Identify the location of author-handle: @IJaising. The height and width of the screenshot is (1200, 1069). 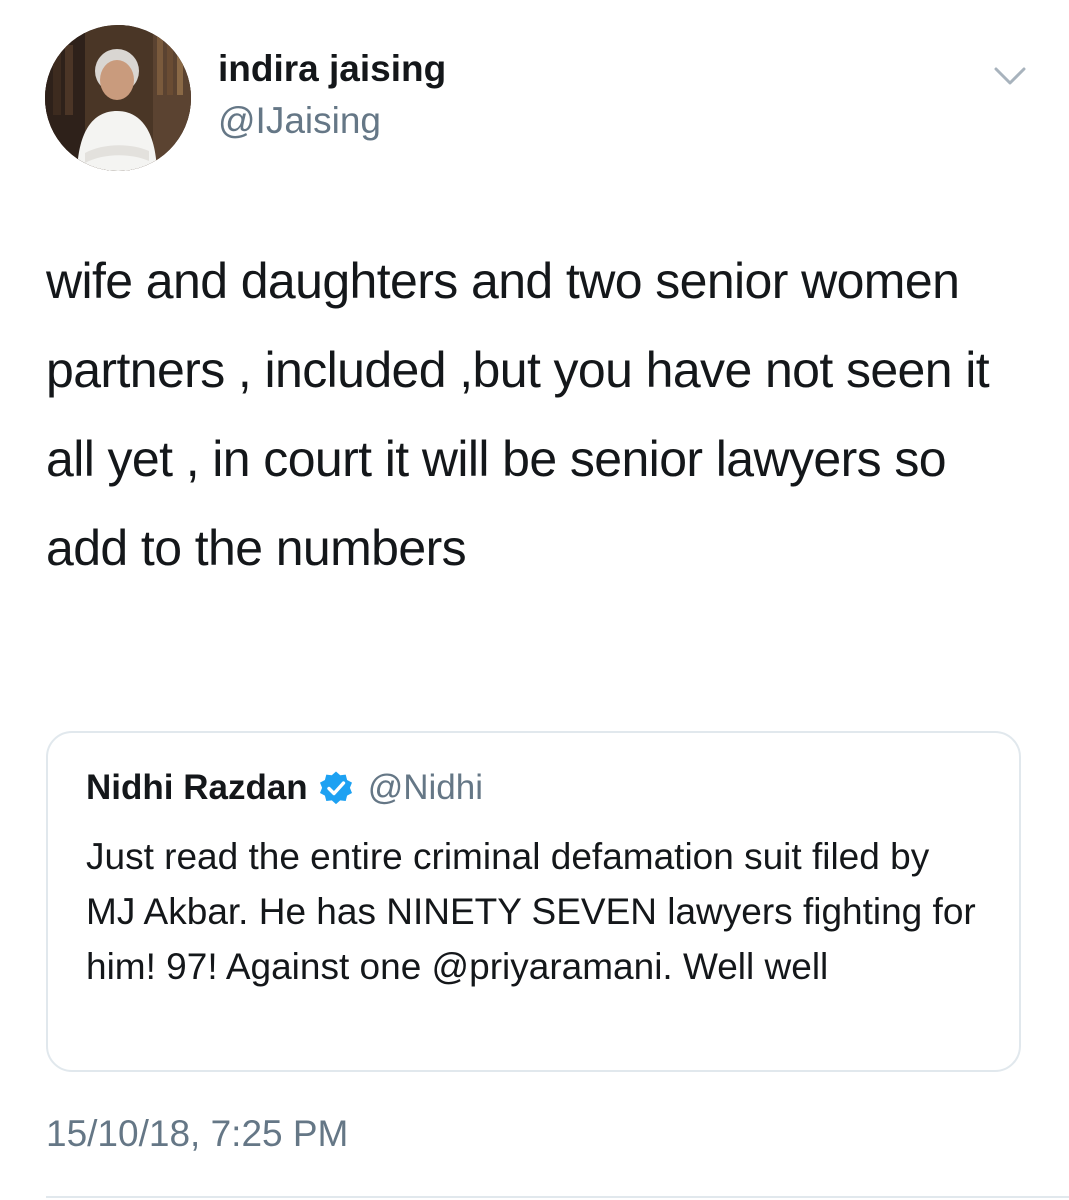
(299, 121).